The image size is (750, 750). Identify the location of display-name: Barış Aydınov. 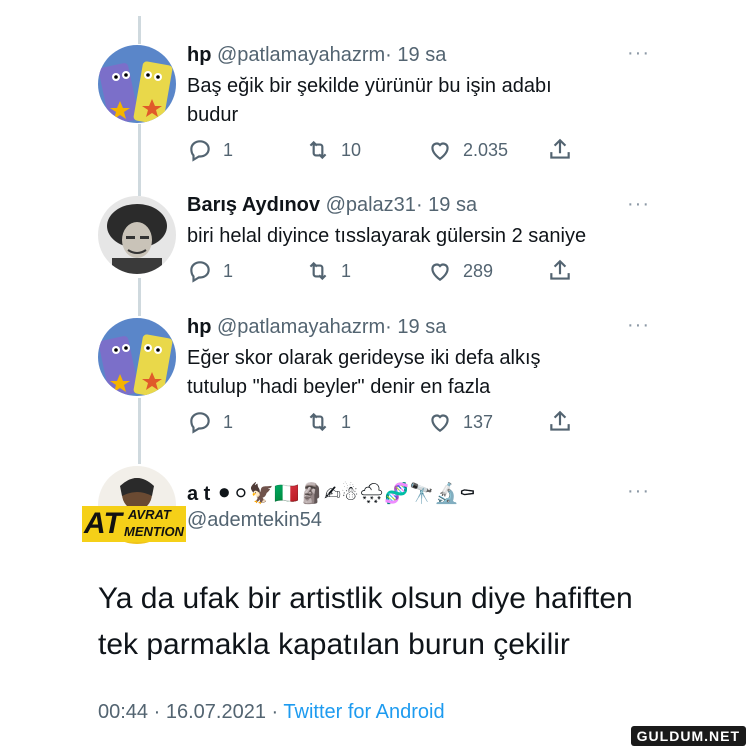
(253, 205).